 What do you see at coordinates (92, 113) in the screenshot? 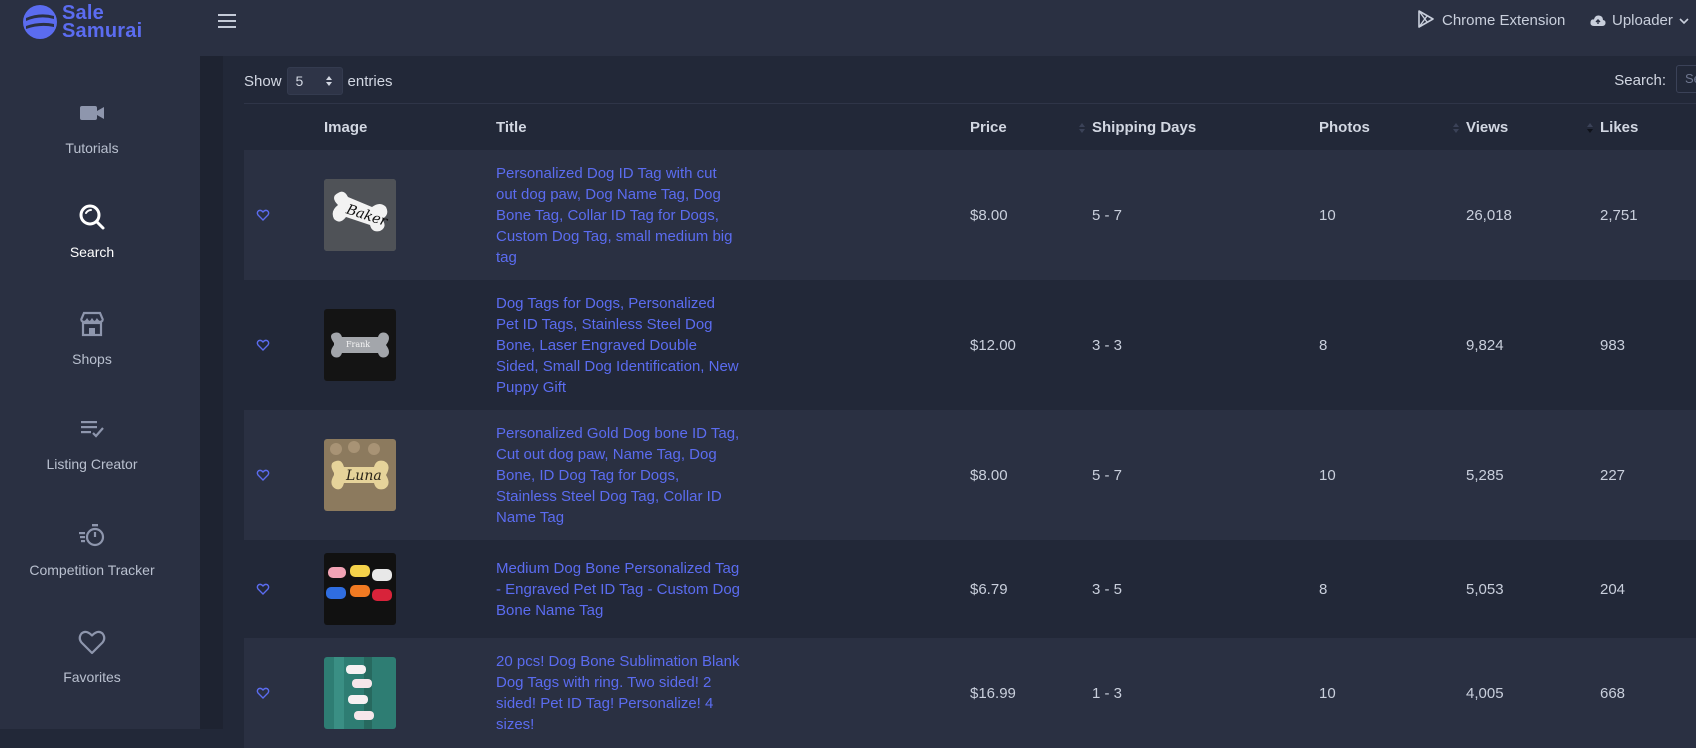
I see `video-camera-icon` at bounding box center [92, 113].